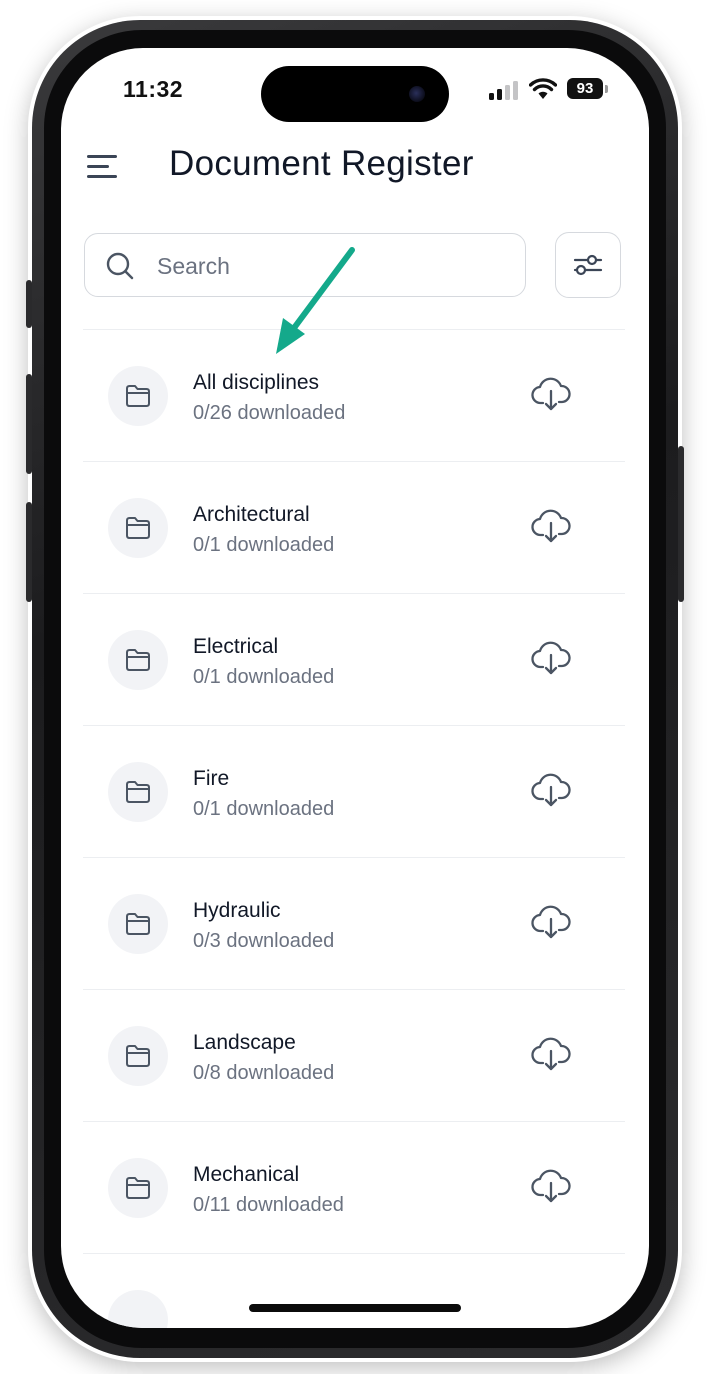 The width and height of the screenshot is (707, 1374). I want to click on search-input, so click(332, 266).